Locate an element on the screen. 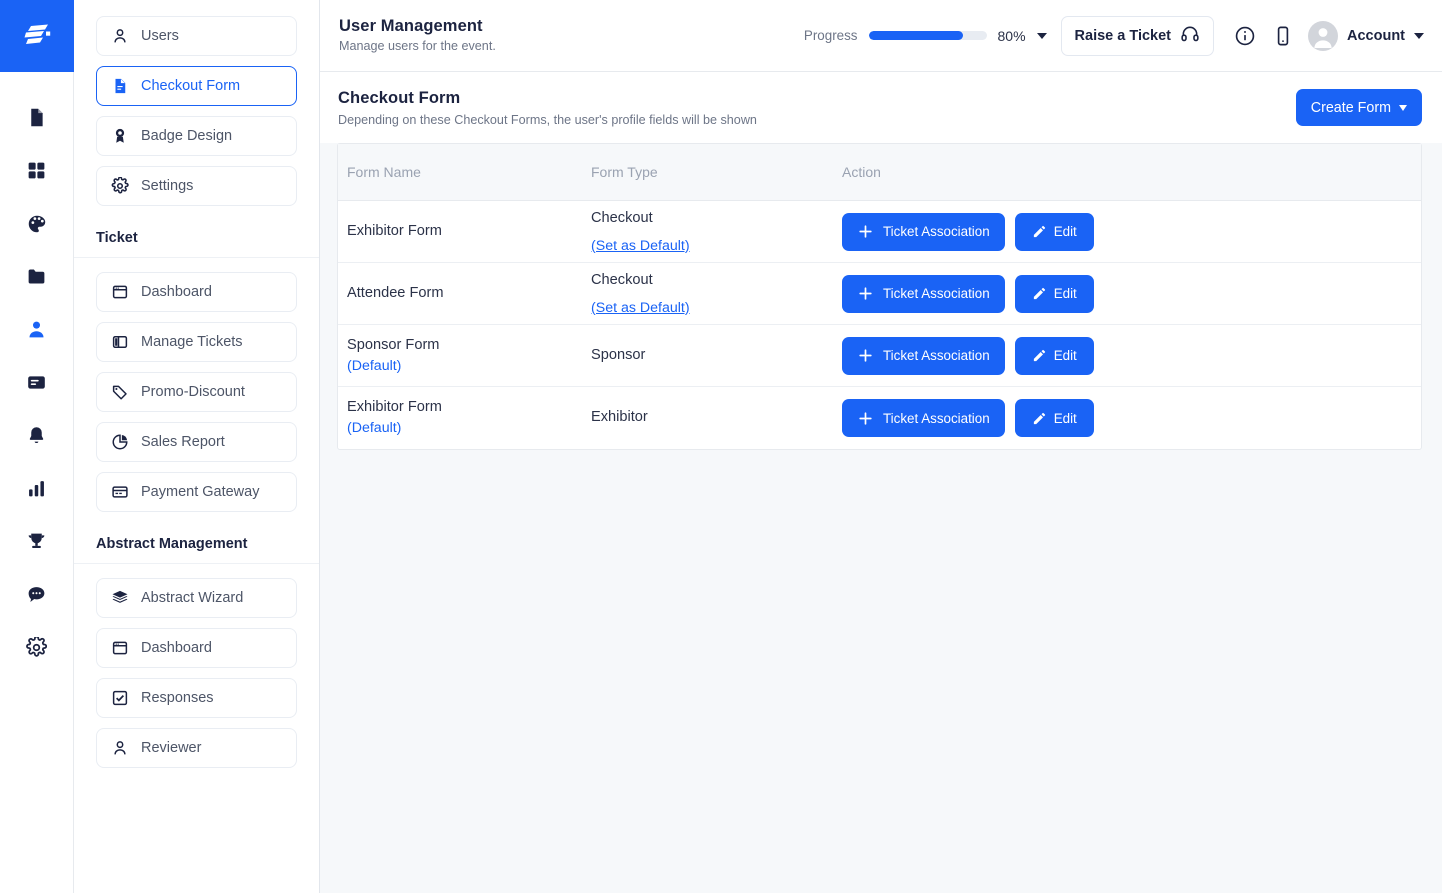  sidebar-section-ticket: Ticket is located at coordinates (196, 237).